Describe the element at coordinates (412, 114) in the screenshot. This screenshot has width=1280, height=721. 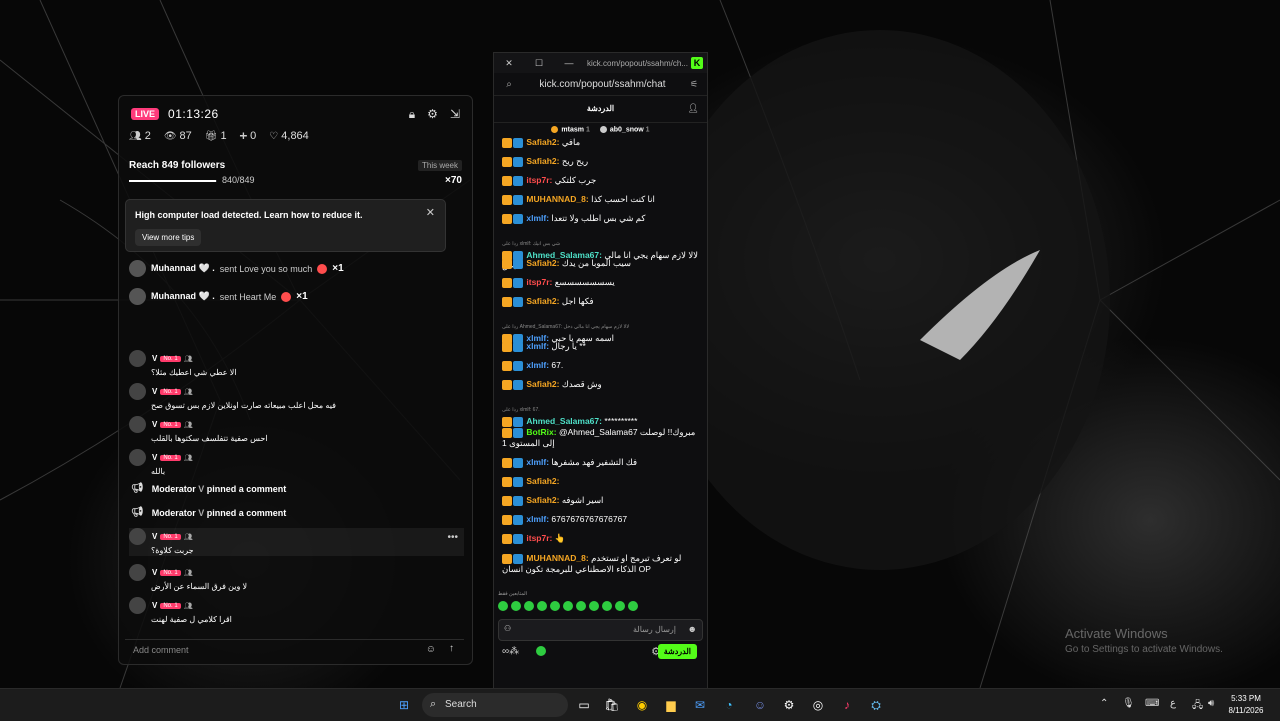
I see `lock-icon: 🔒︎` at that location.